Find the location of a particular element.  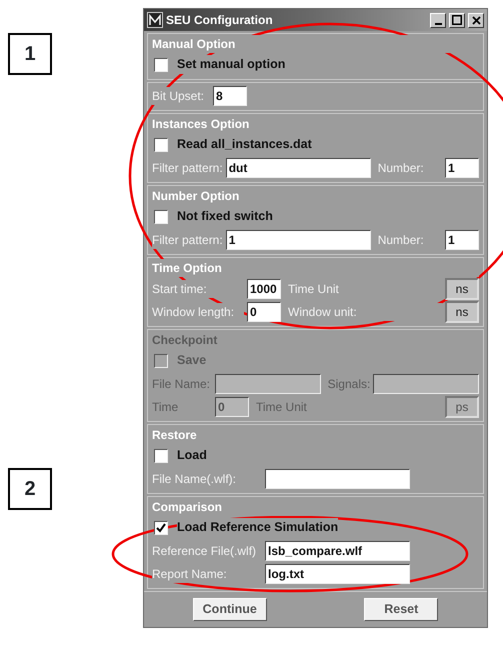

maximize-icon is located at coordinates (457, 20).